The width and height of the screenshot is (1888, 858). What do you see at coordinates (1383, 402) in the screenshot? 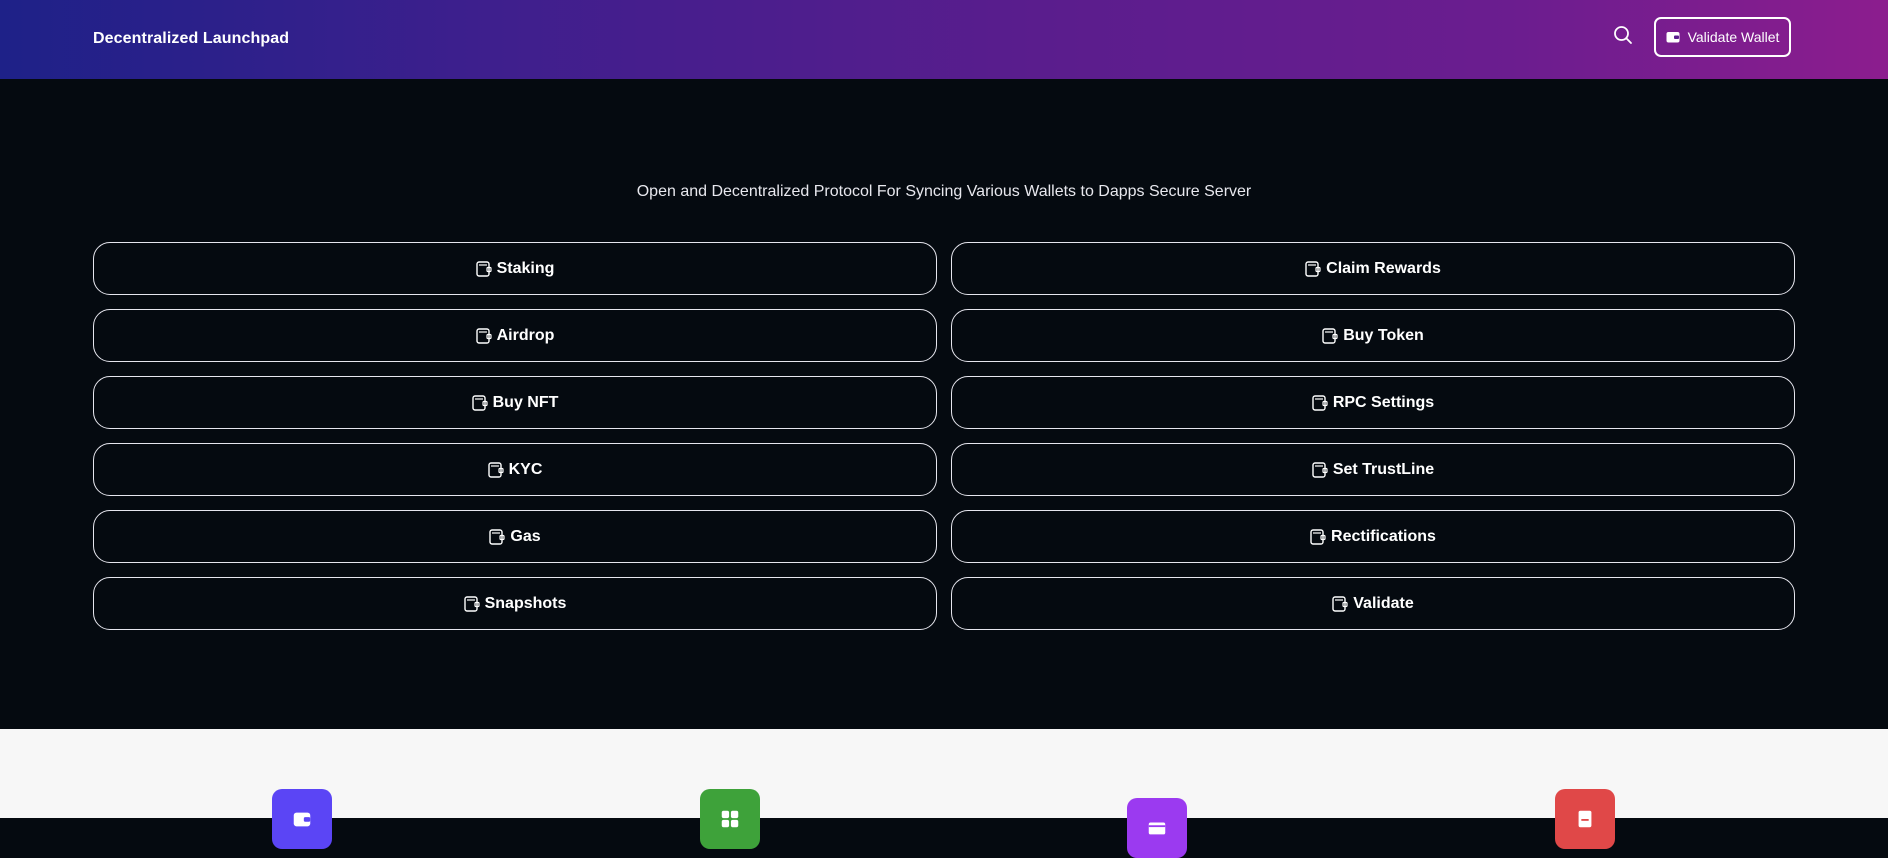
I see `action-label: RPC Settings` at bounding box center [1383, 402].